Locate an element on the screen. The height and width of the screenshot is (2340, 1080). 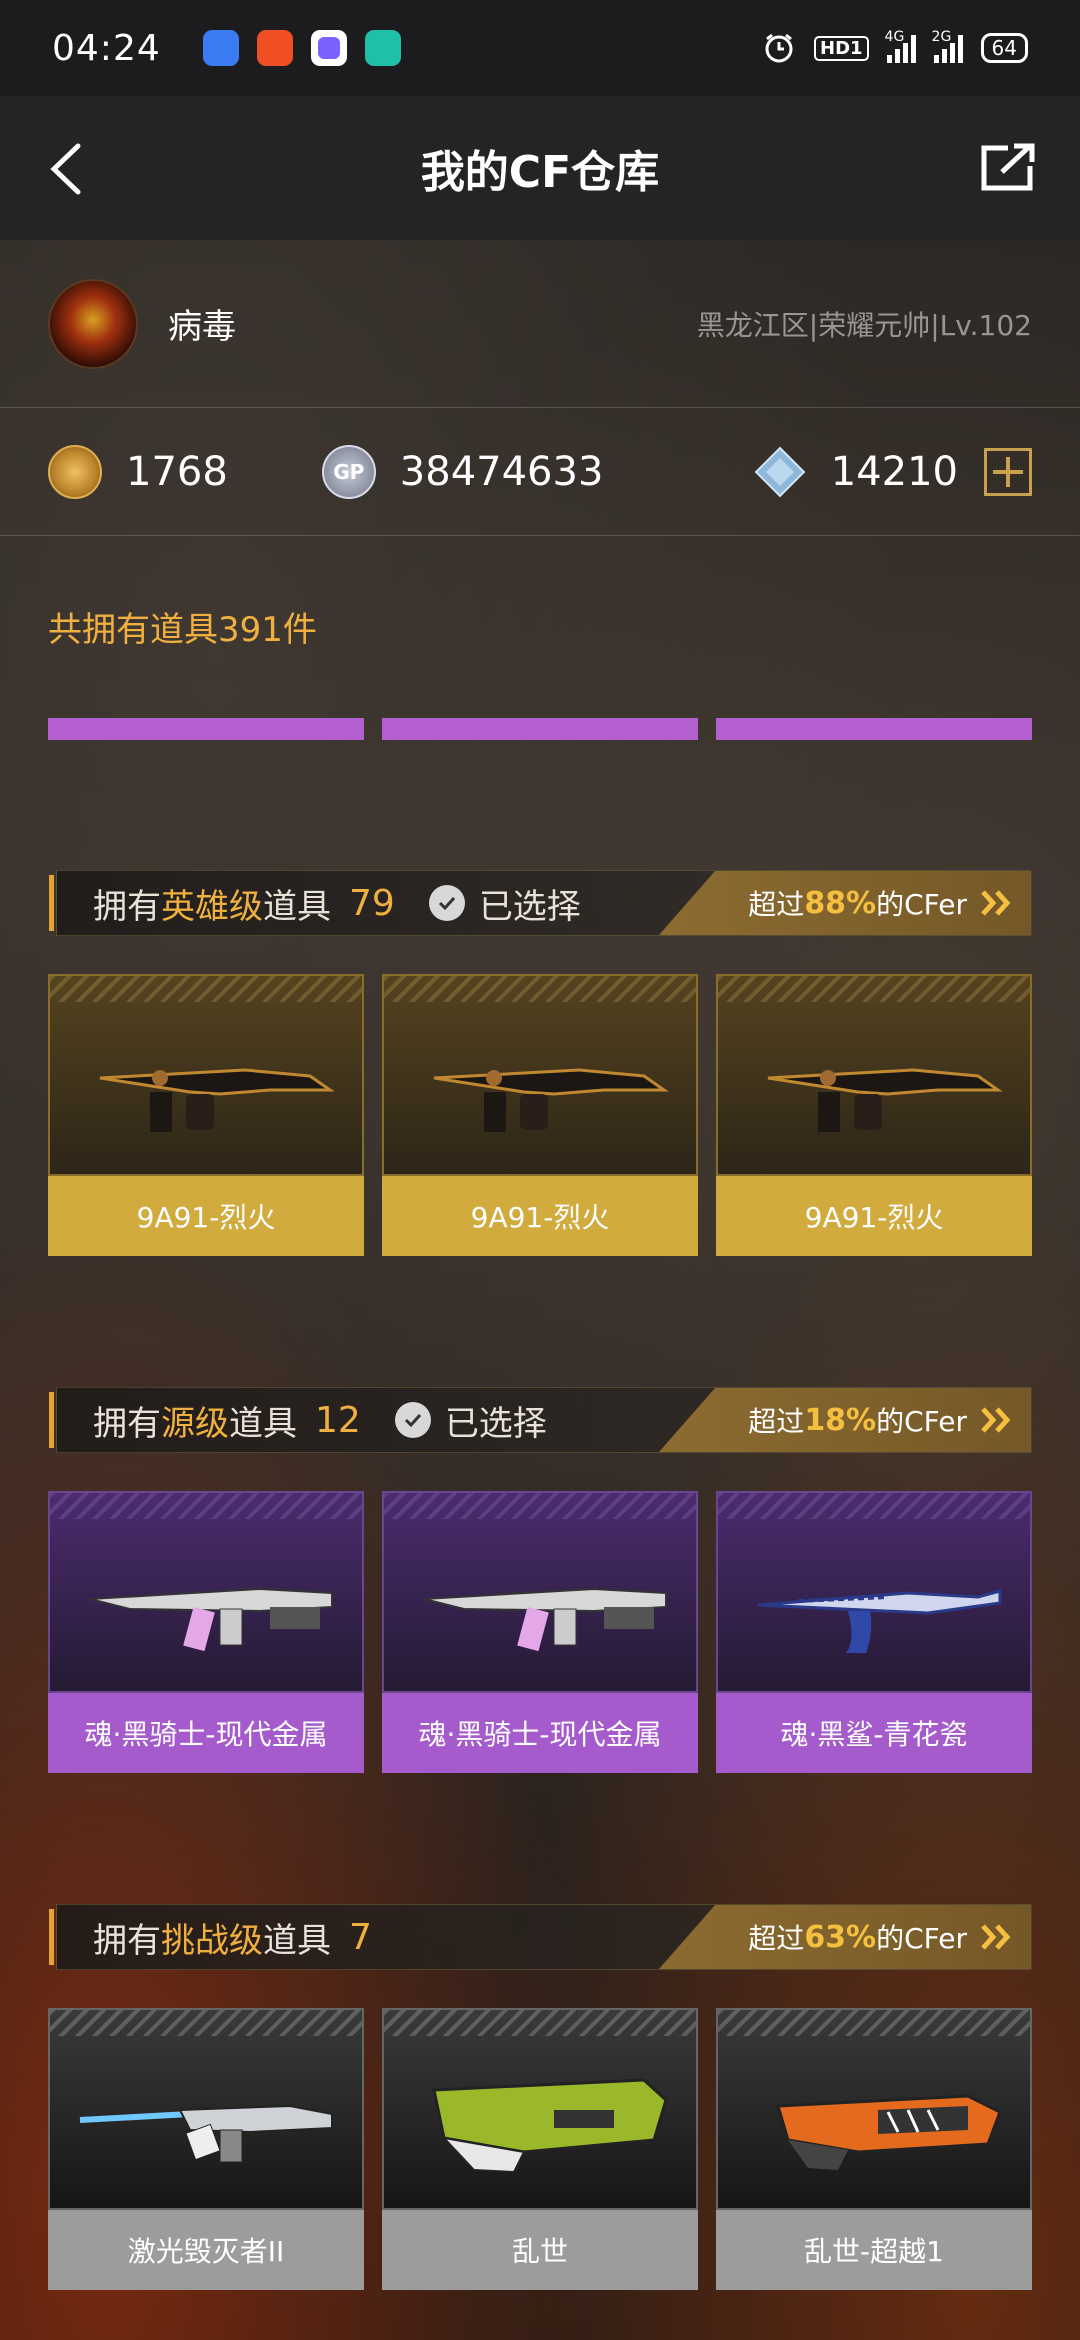
section-grade: 挑战级 is located at coordinates (212, 1940).